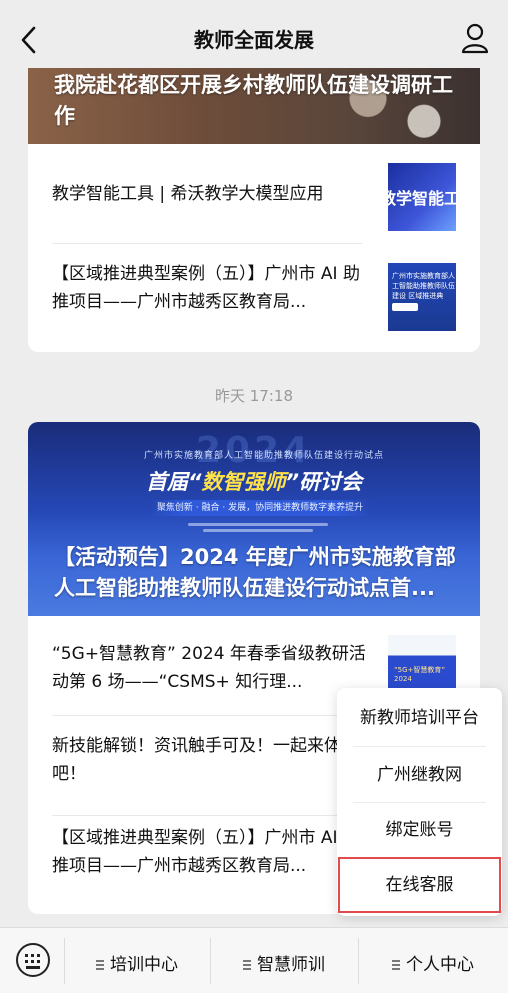  What do you see at coordinates (422, 197) in the screenshot?
I see `list-item-thumbnail: 教学智能工` at bounding box center [422, 197].